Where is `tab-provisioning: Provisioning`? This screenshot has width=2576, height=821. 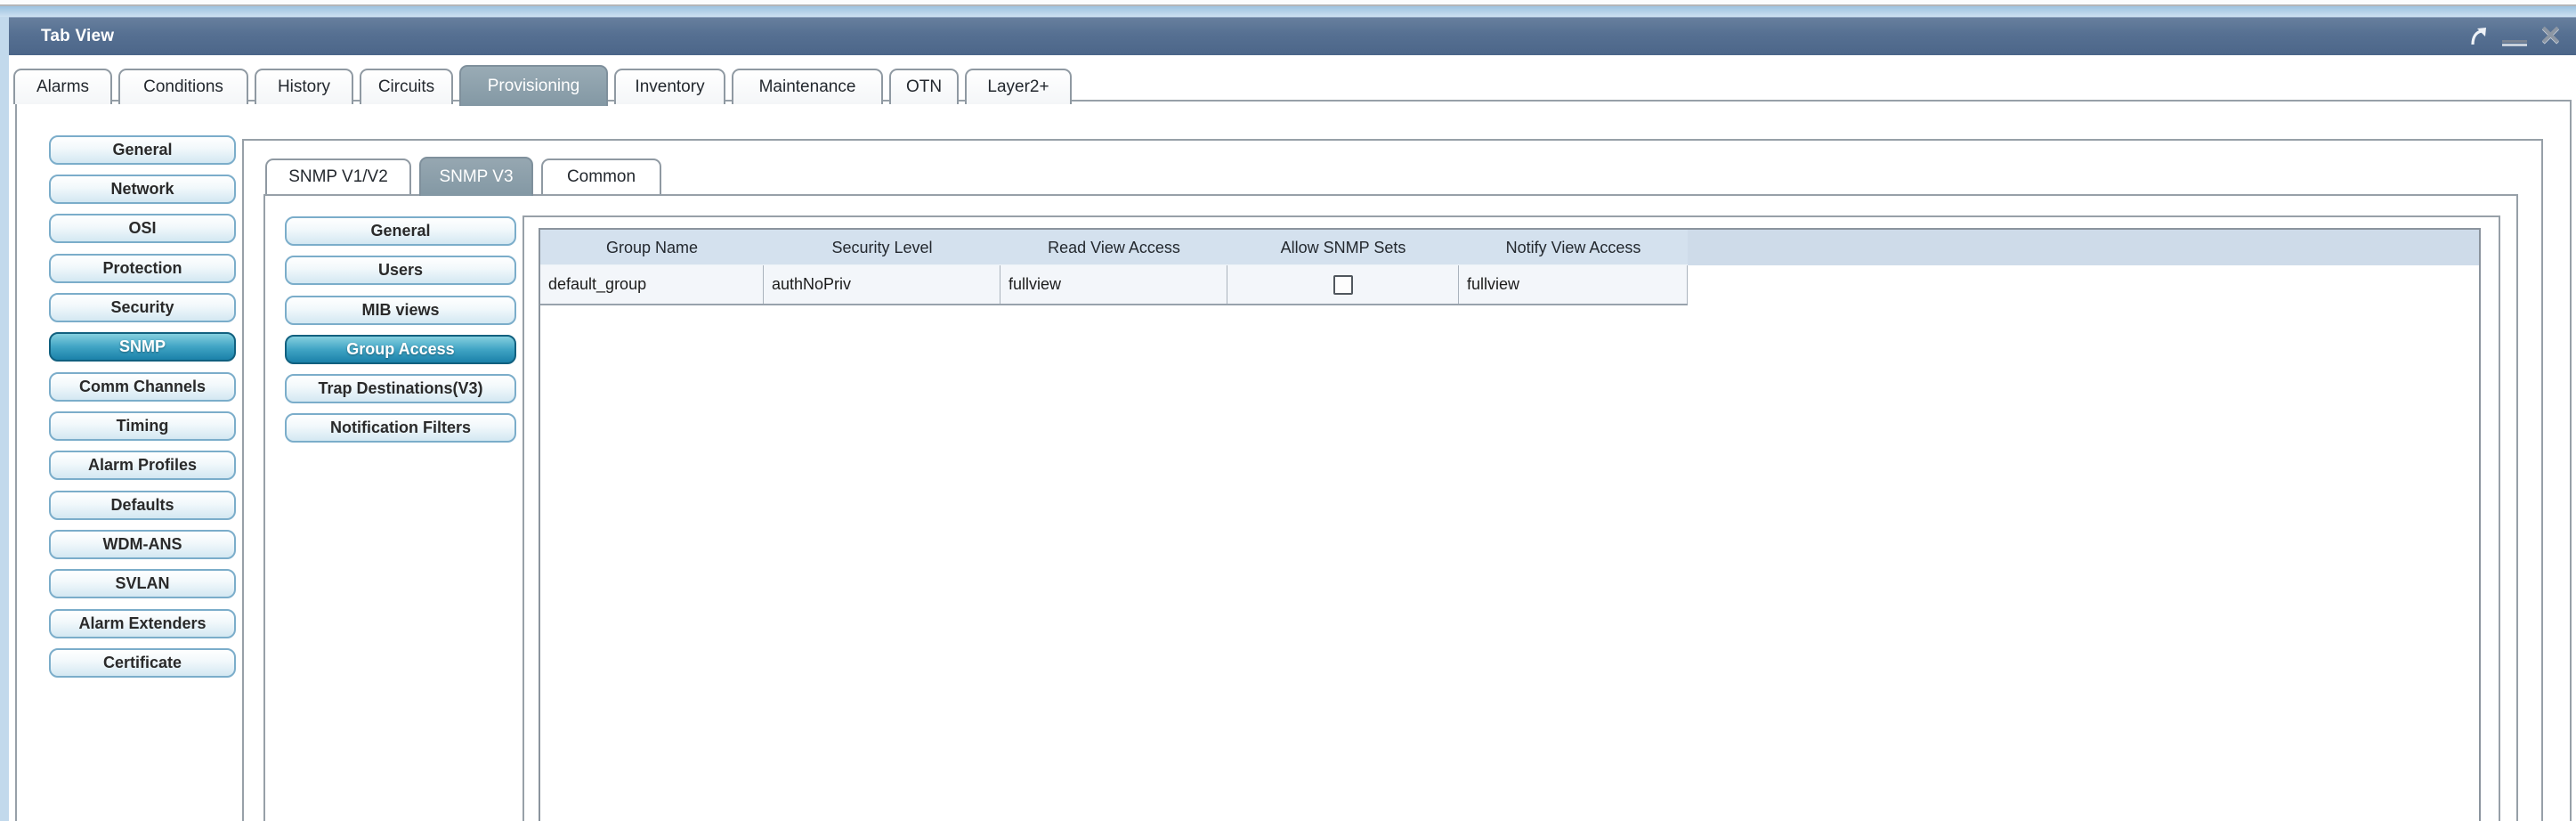
tab-provisioning: Provisioning is located at coordinates (534, 85).